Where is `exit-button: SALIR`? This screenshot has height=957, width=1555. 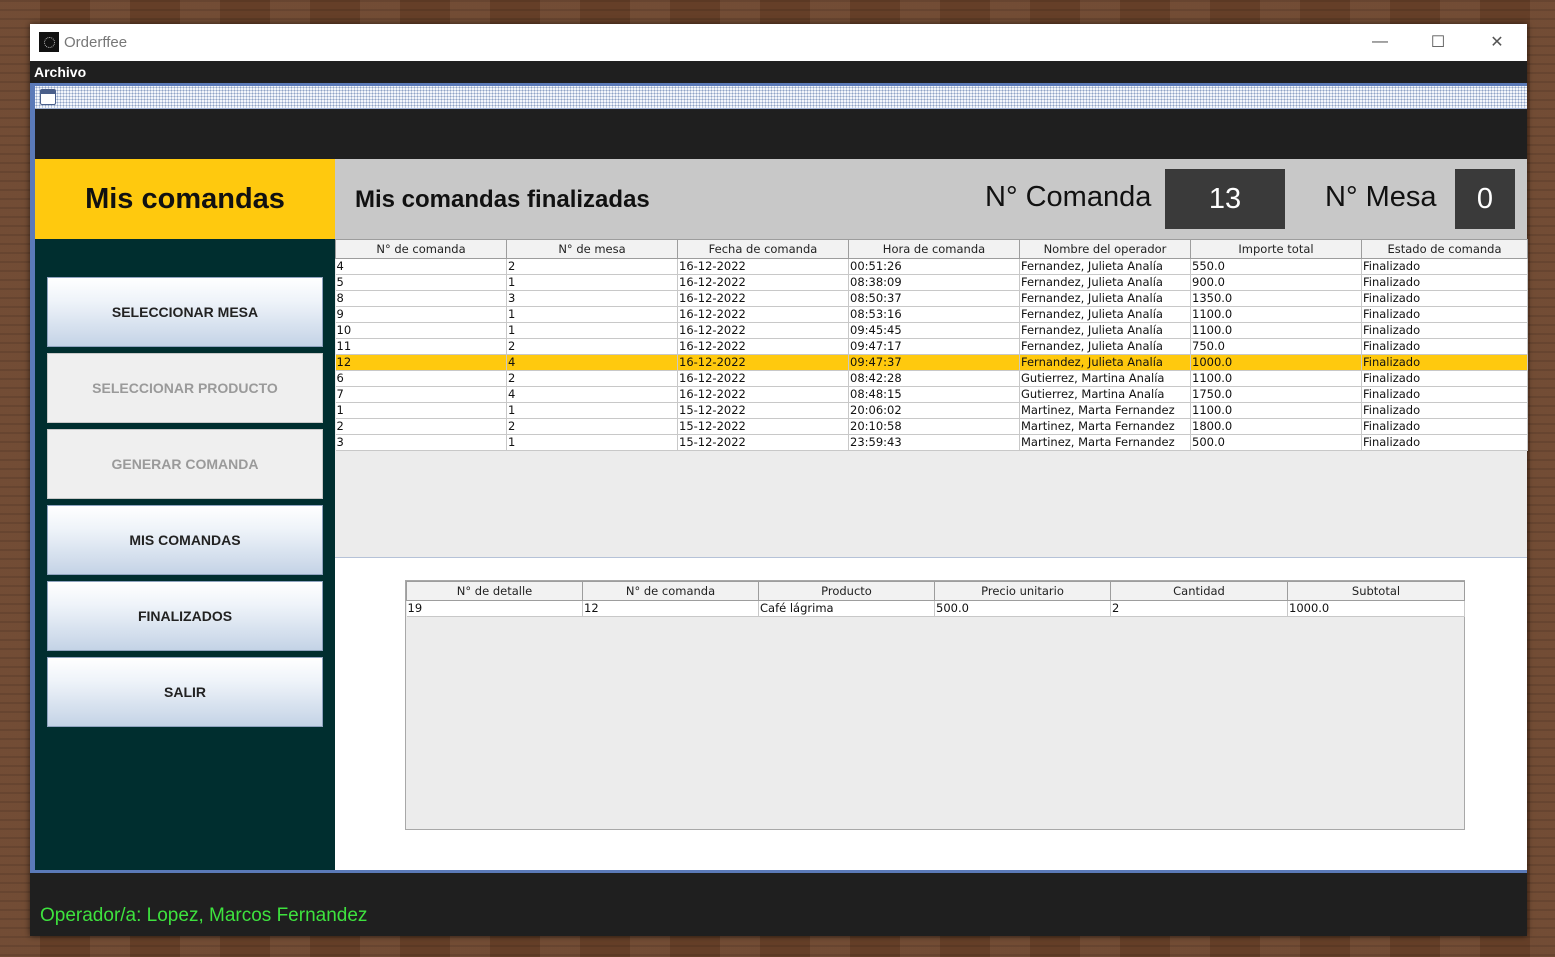
exit-button: SALIR is located at coordinates (185, 692).